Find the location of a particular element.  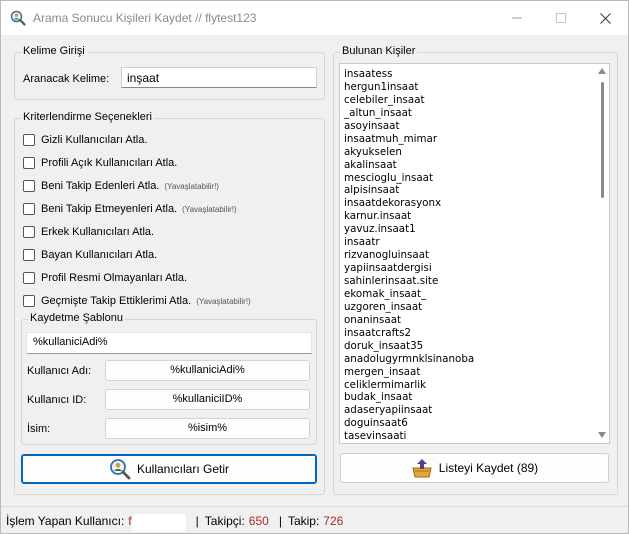

search-group-title: Kelime Girişi is located at coordinates (54, 51).